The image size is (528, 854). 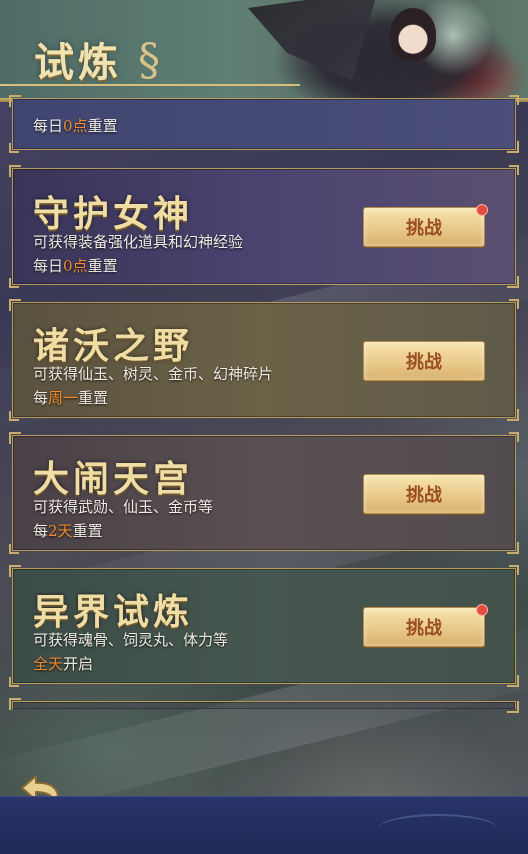 What do you see at coordinates (264, 825) in the screenshot?
I see `bottom-bar` at bounding box center [264, 825].